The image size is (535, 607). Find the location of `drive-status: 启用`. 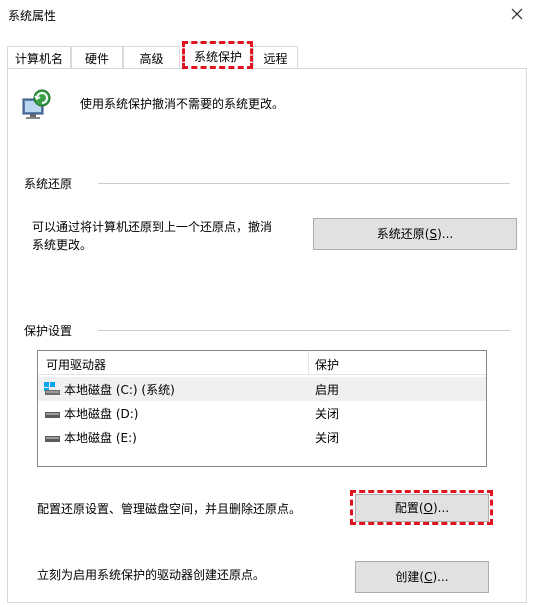

drive-status: 启用 is located at coordinates (327, 390).